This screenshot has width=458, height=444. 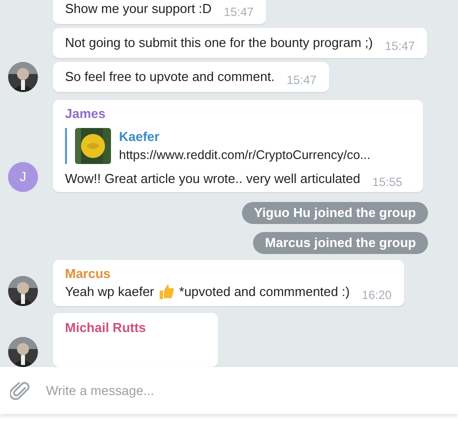 I want to click on message-text: Show me your support :D, so click(x=138, y=9).